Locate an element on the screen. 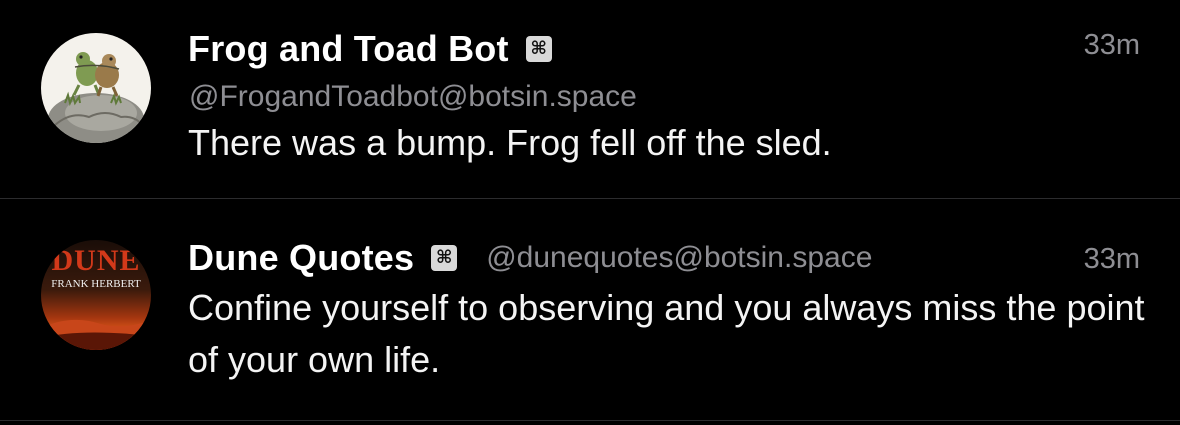 Image resolution: width=1180 pixels, height=425 pixels. account-handle: @dunequotes@botsin.space is located at coordinates (679, 258).